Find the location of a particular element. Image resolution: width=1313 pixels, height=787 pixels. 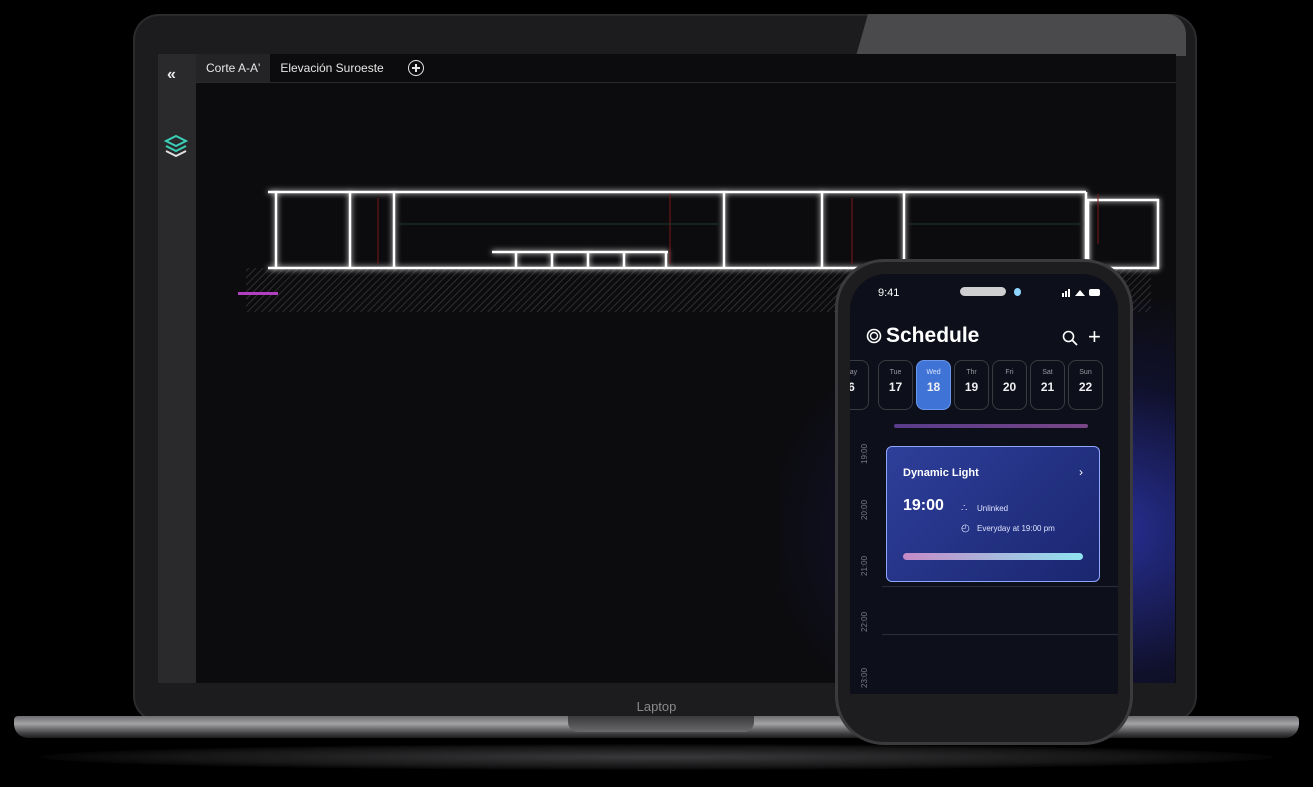

clock-icon: ◴ is located at coordinates (965, 528).